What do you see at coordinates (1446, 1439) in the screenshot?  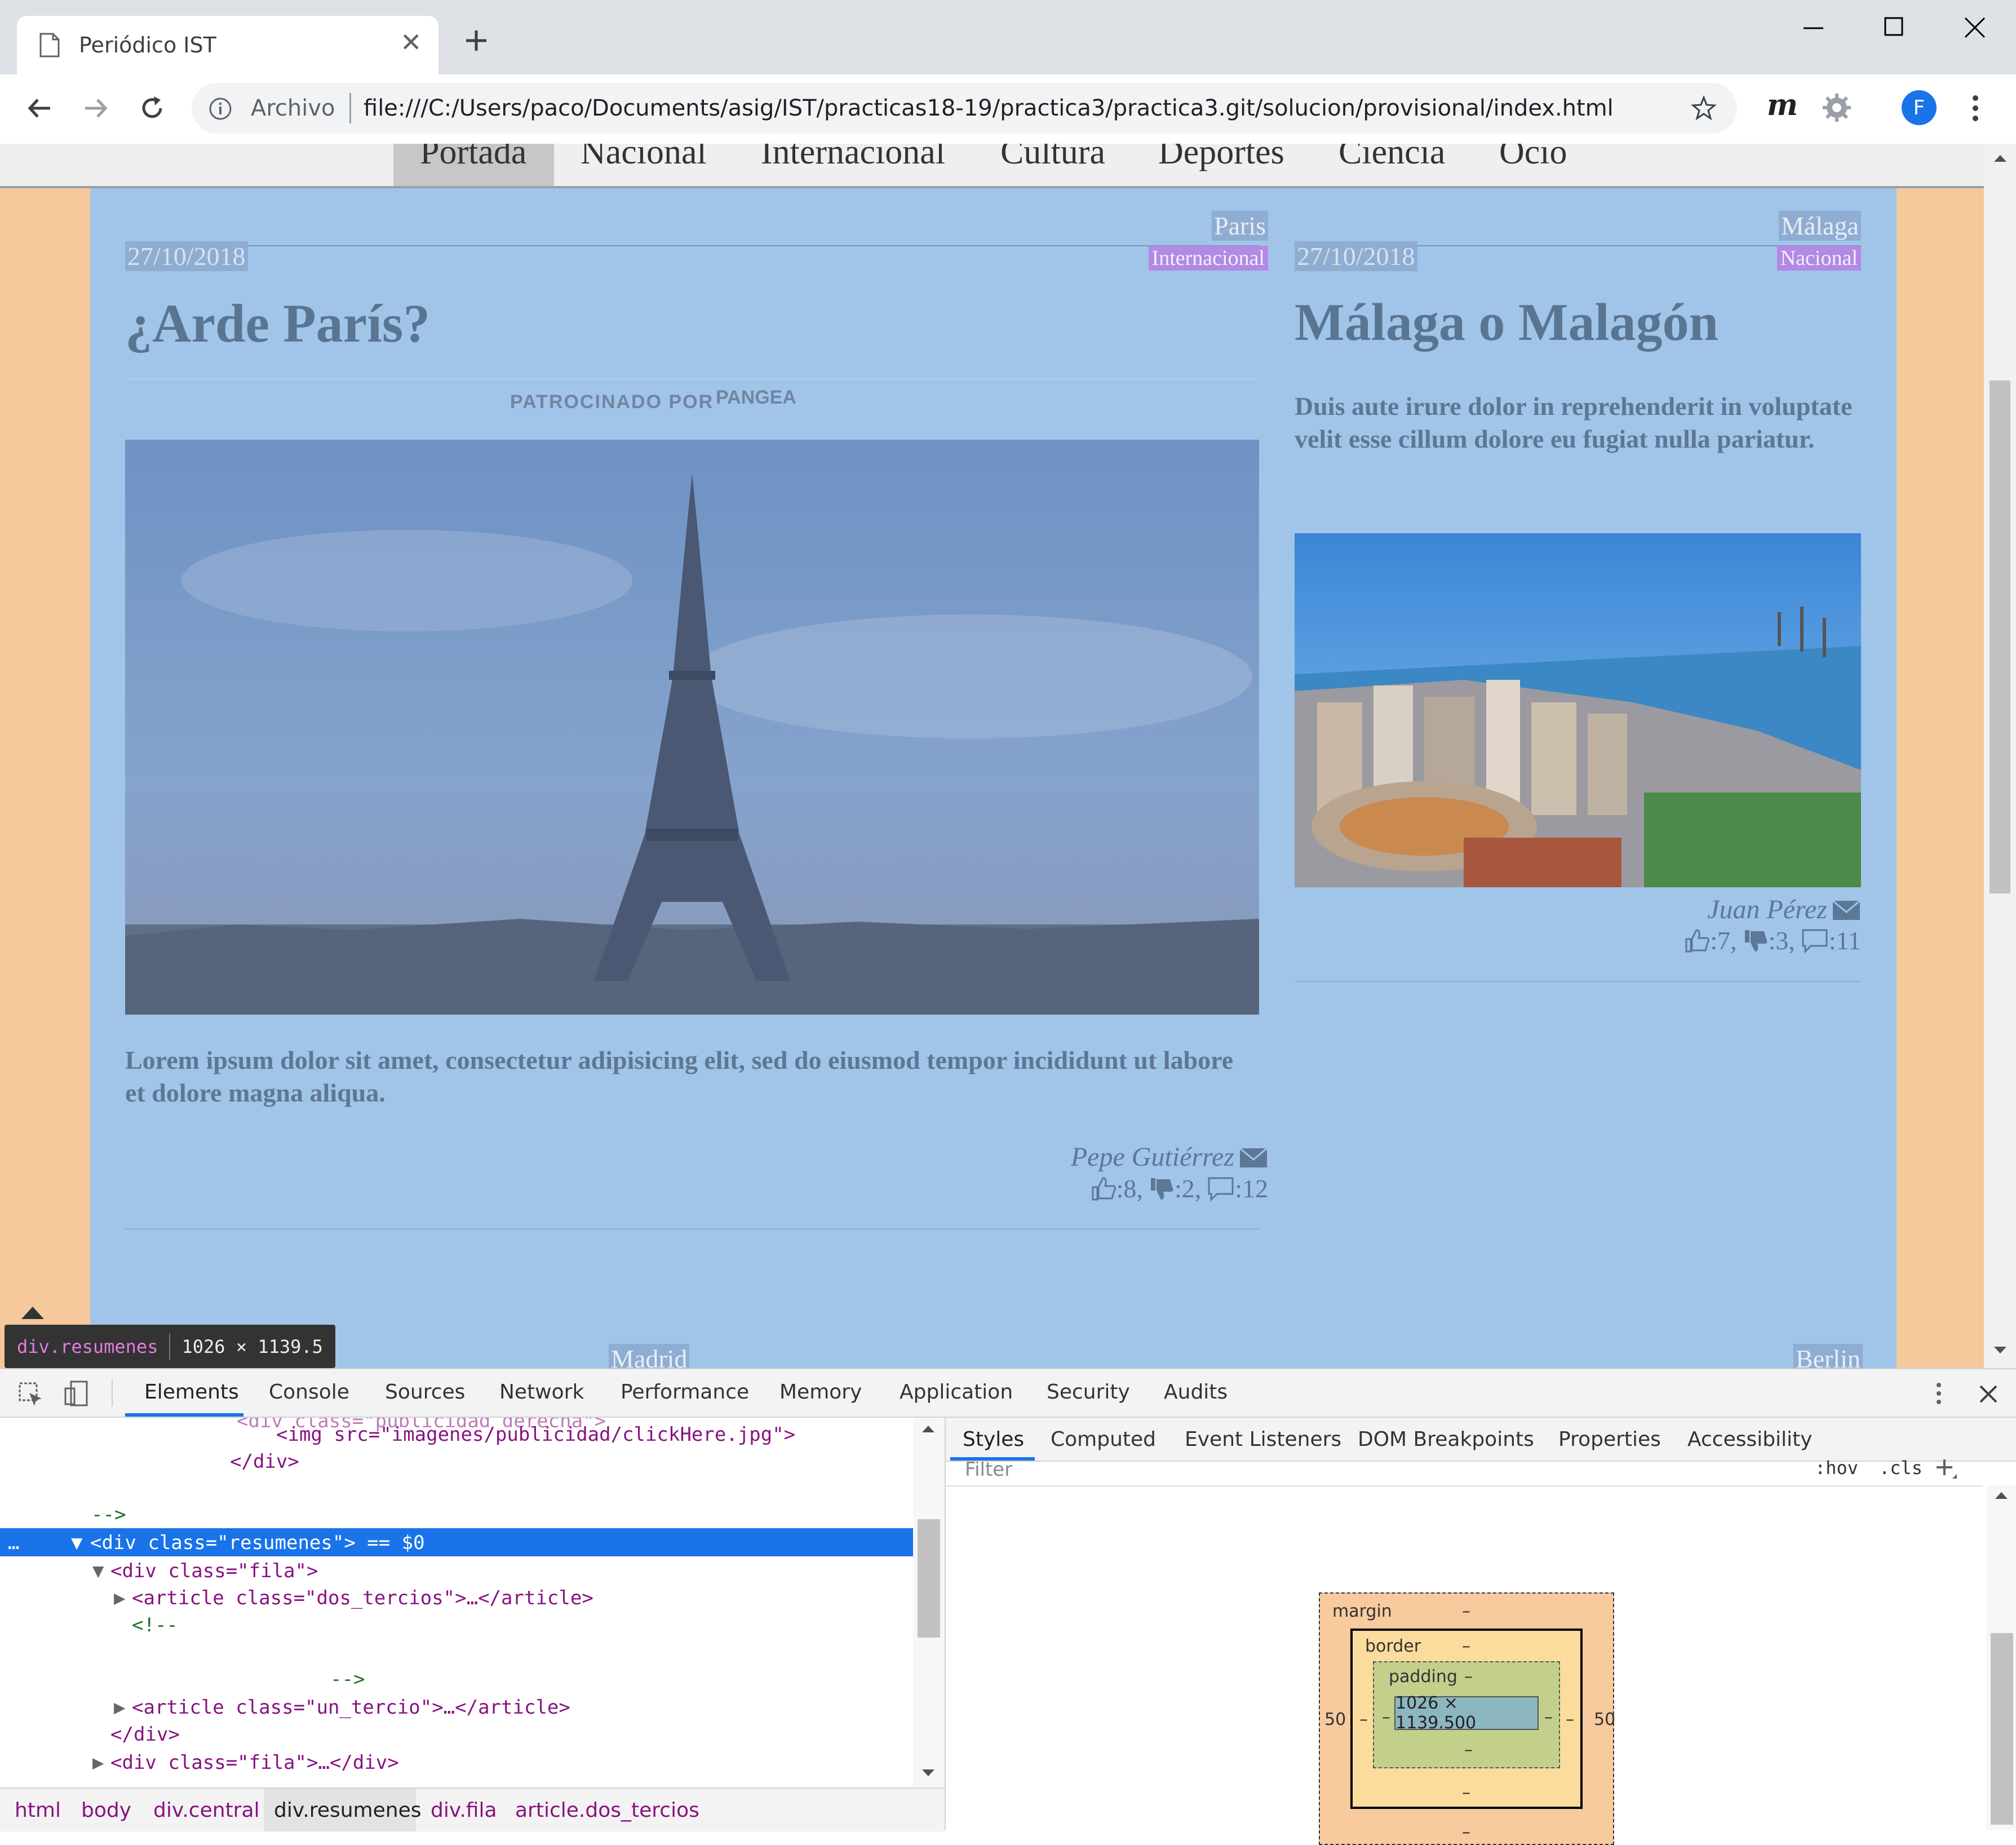 I see `tab-dom-breakpoints: DOM Breakpoints` at bounding box center [1446, 1439].